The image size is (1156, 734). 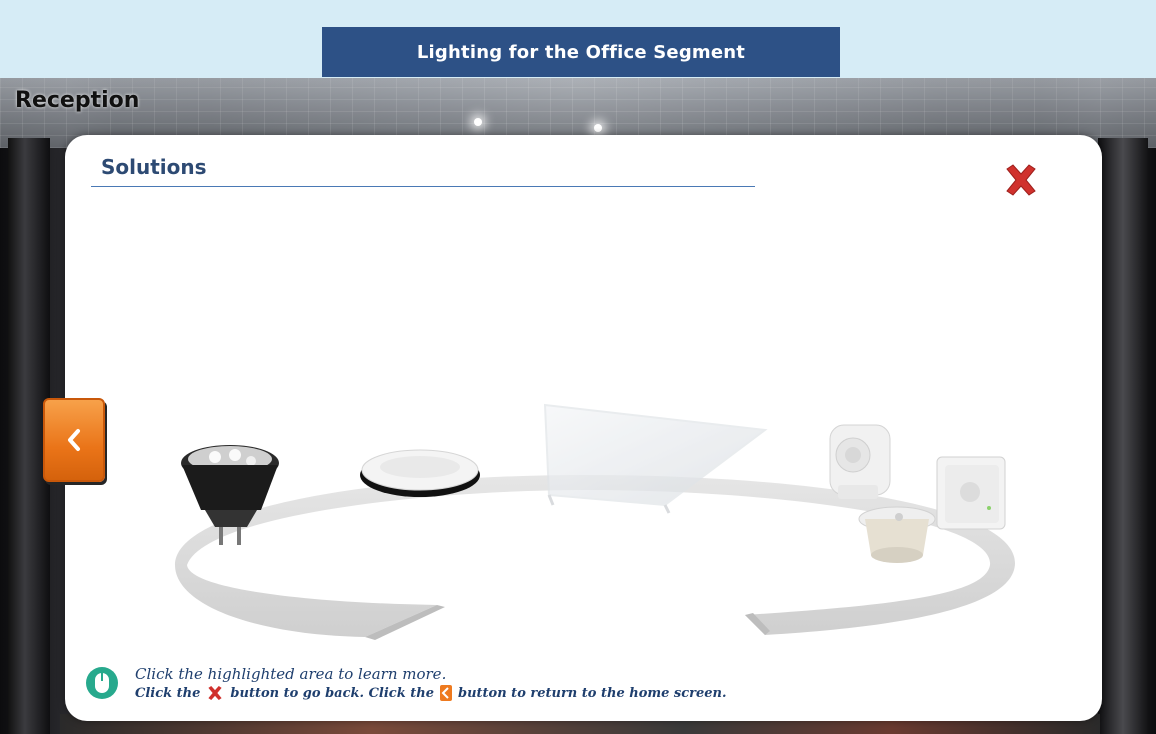 I want to click on wall-sensor-box, so click(x=971, y=493).